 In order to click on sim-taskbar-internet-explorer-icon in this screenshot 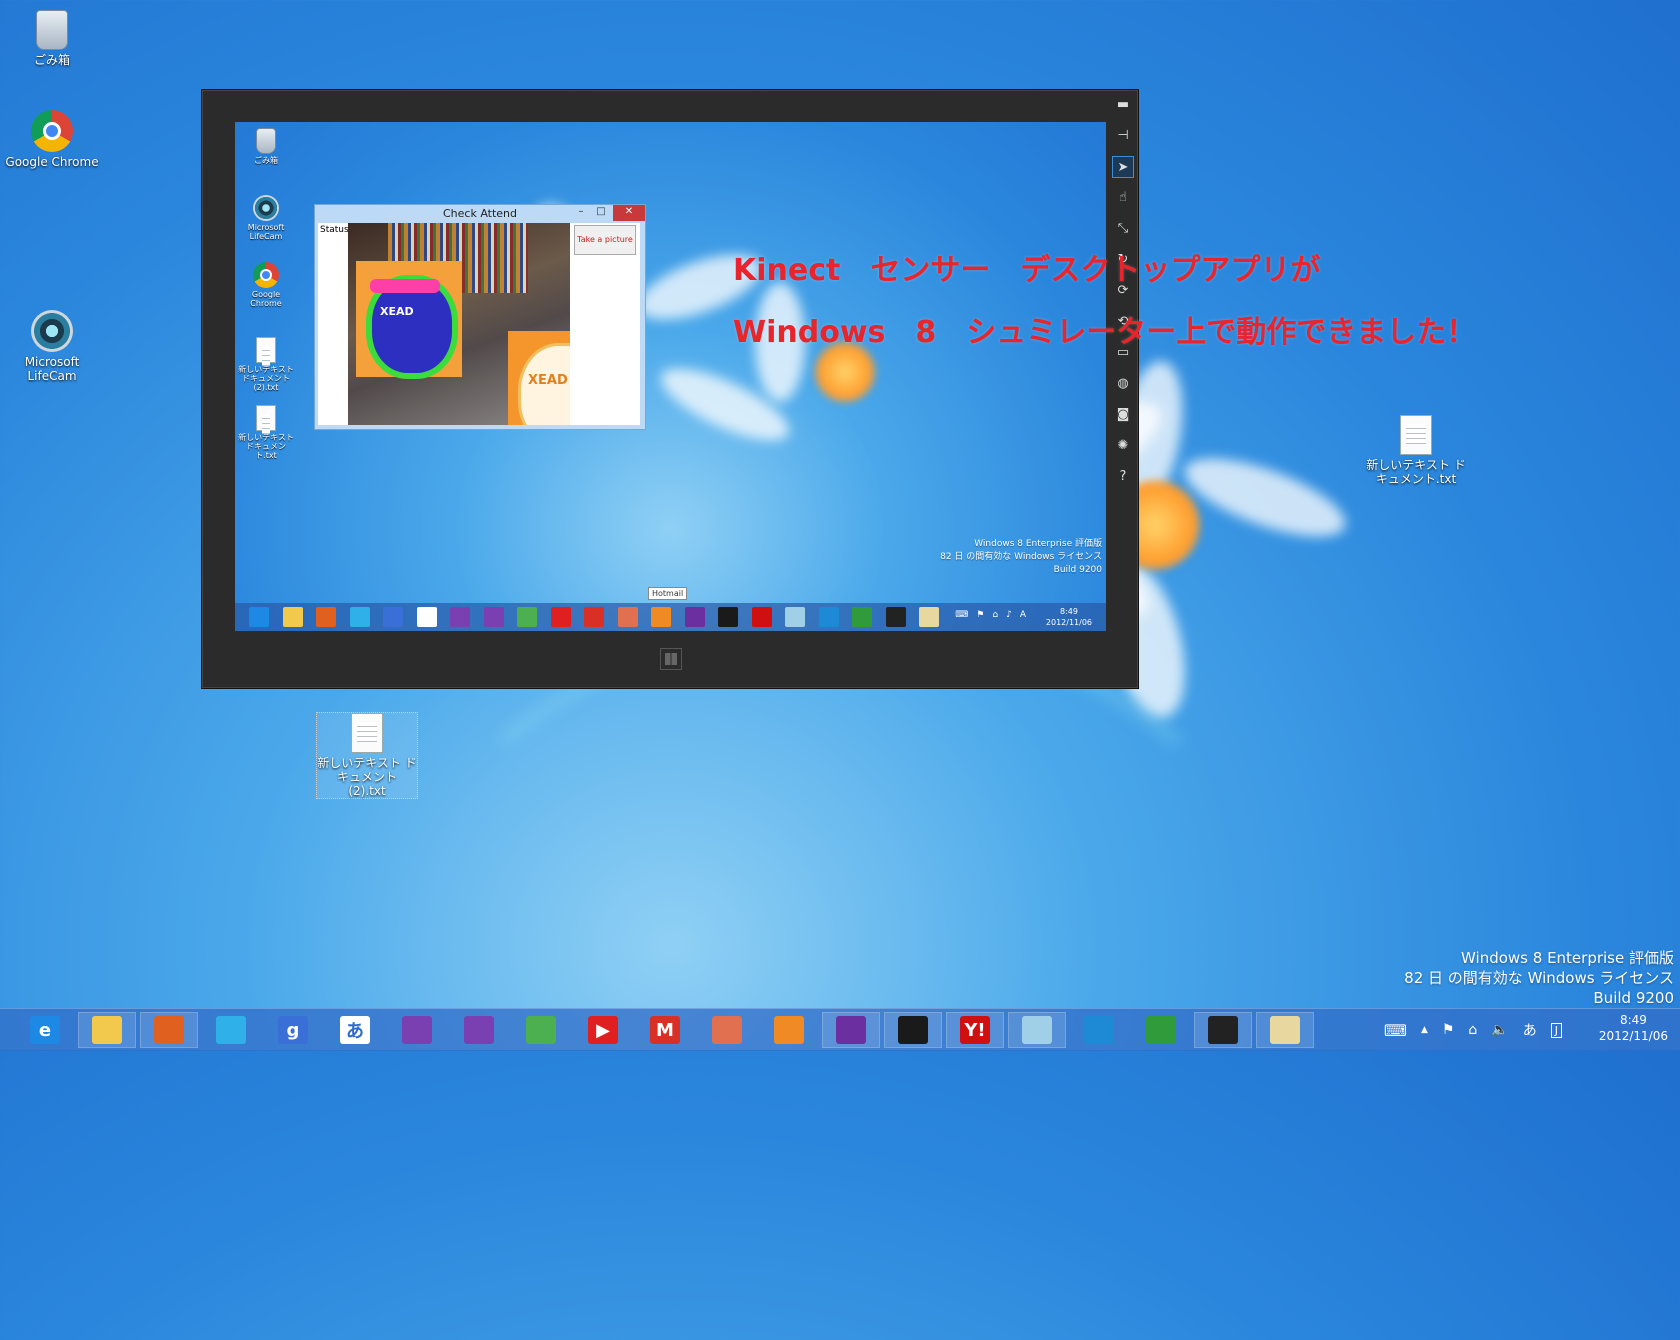, I will do `click(259, 617)`.